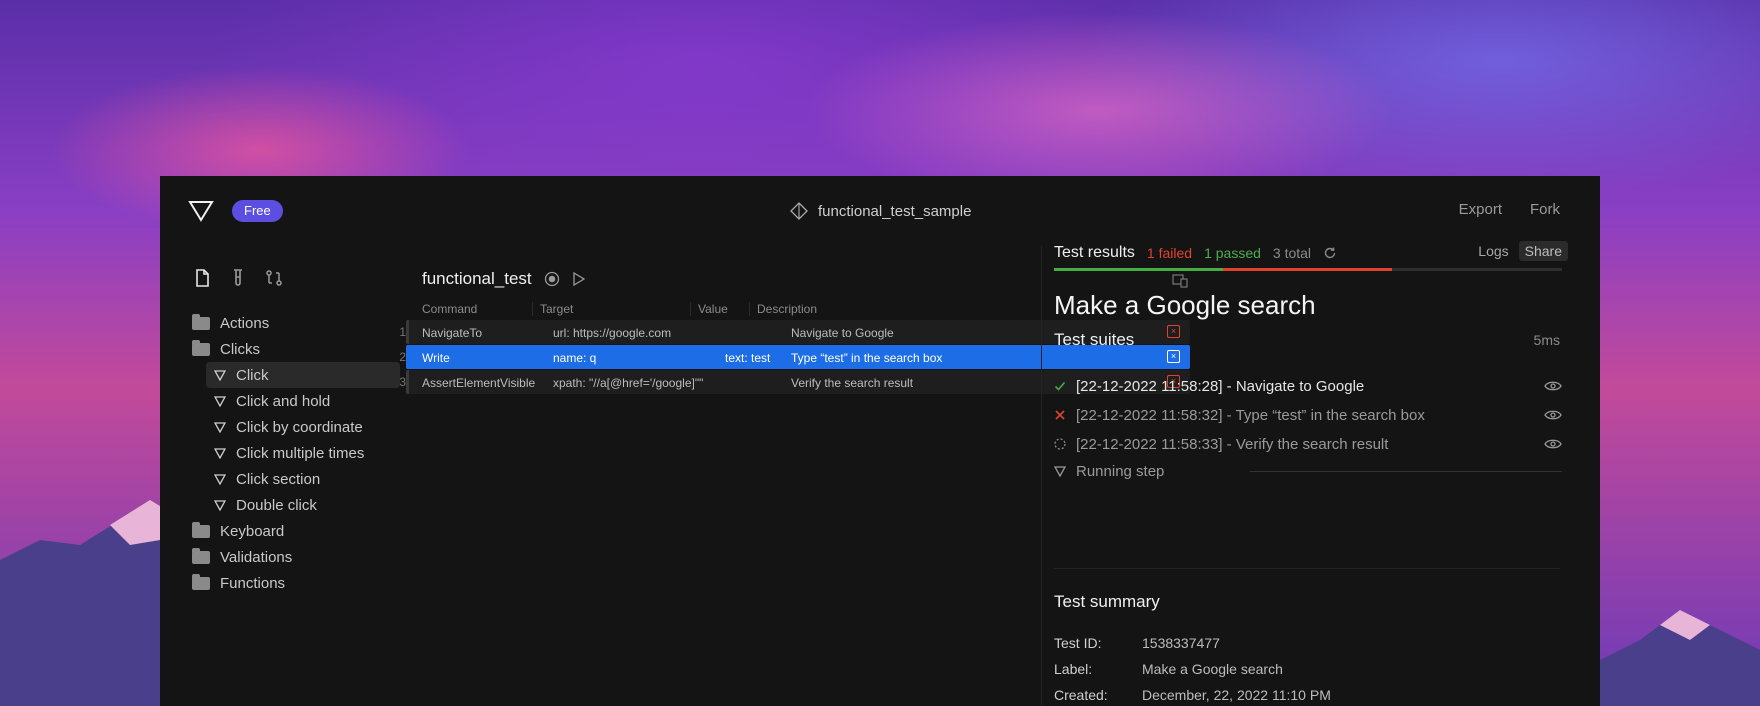 This screenshot has width=1760, height=706. I want to click on failed-count: 1 failed, so click(1169, 253).